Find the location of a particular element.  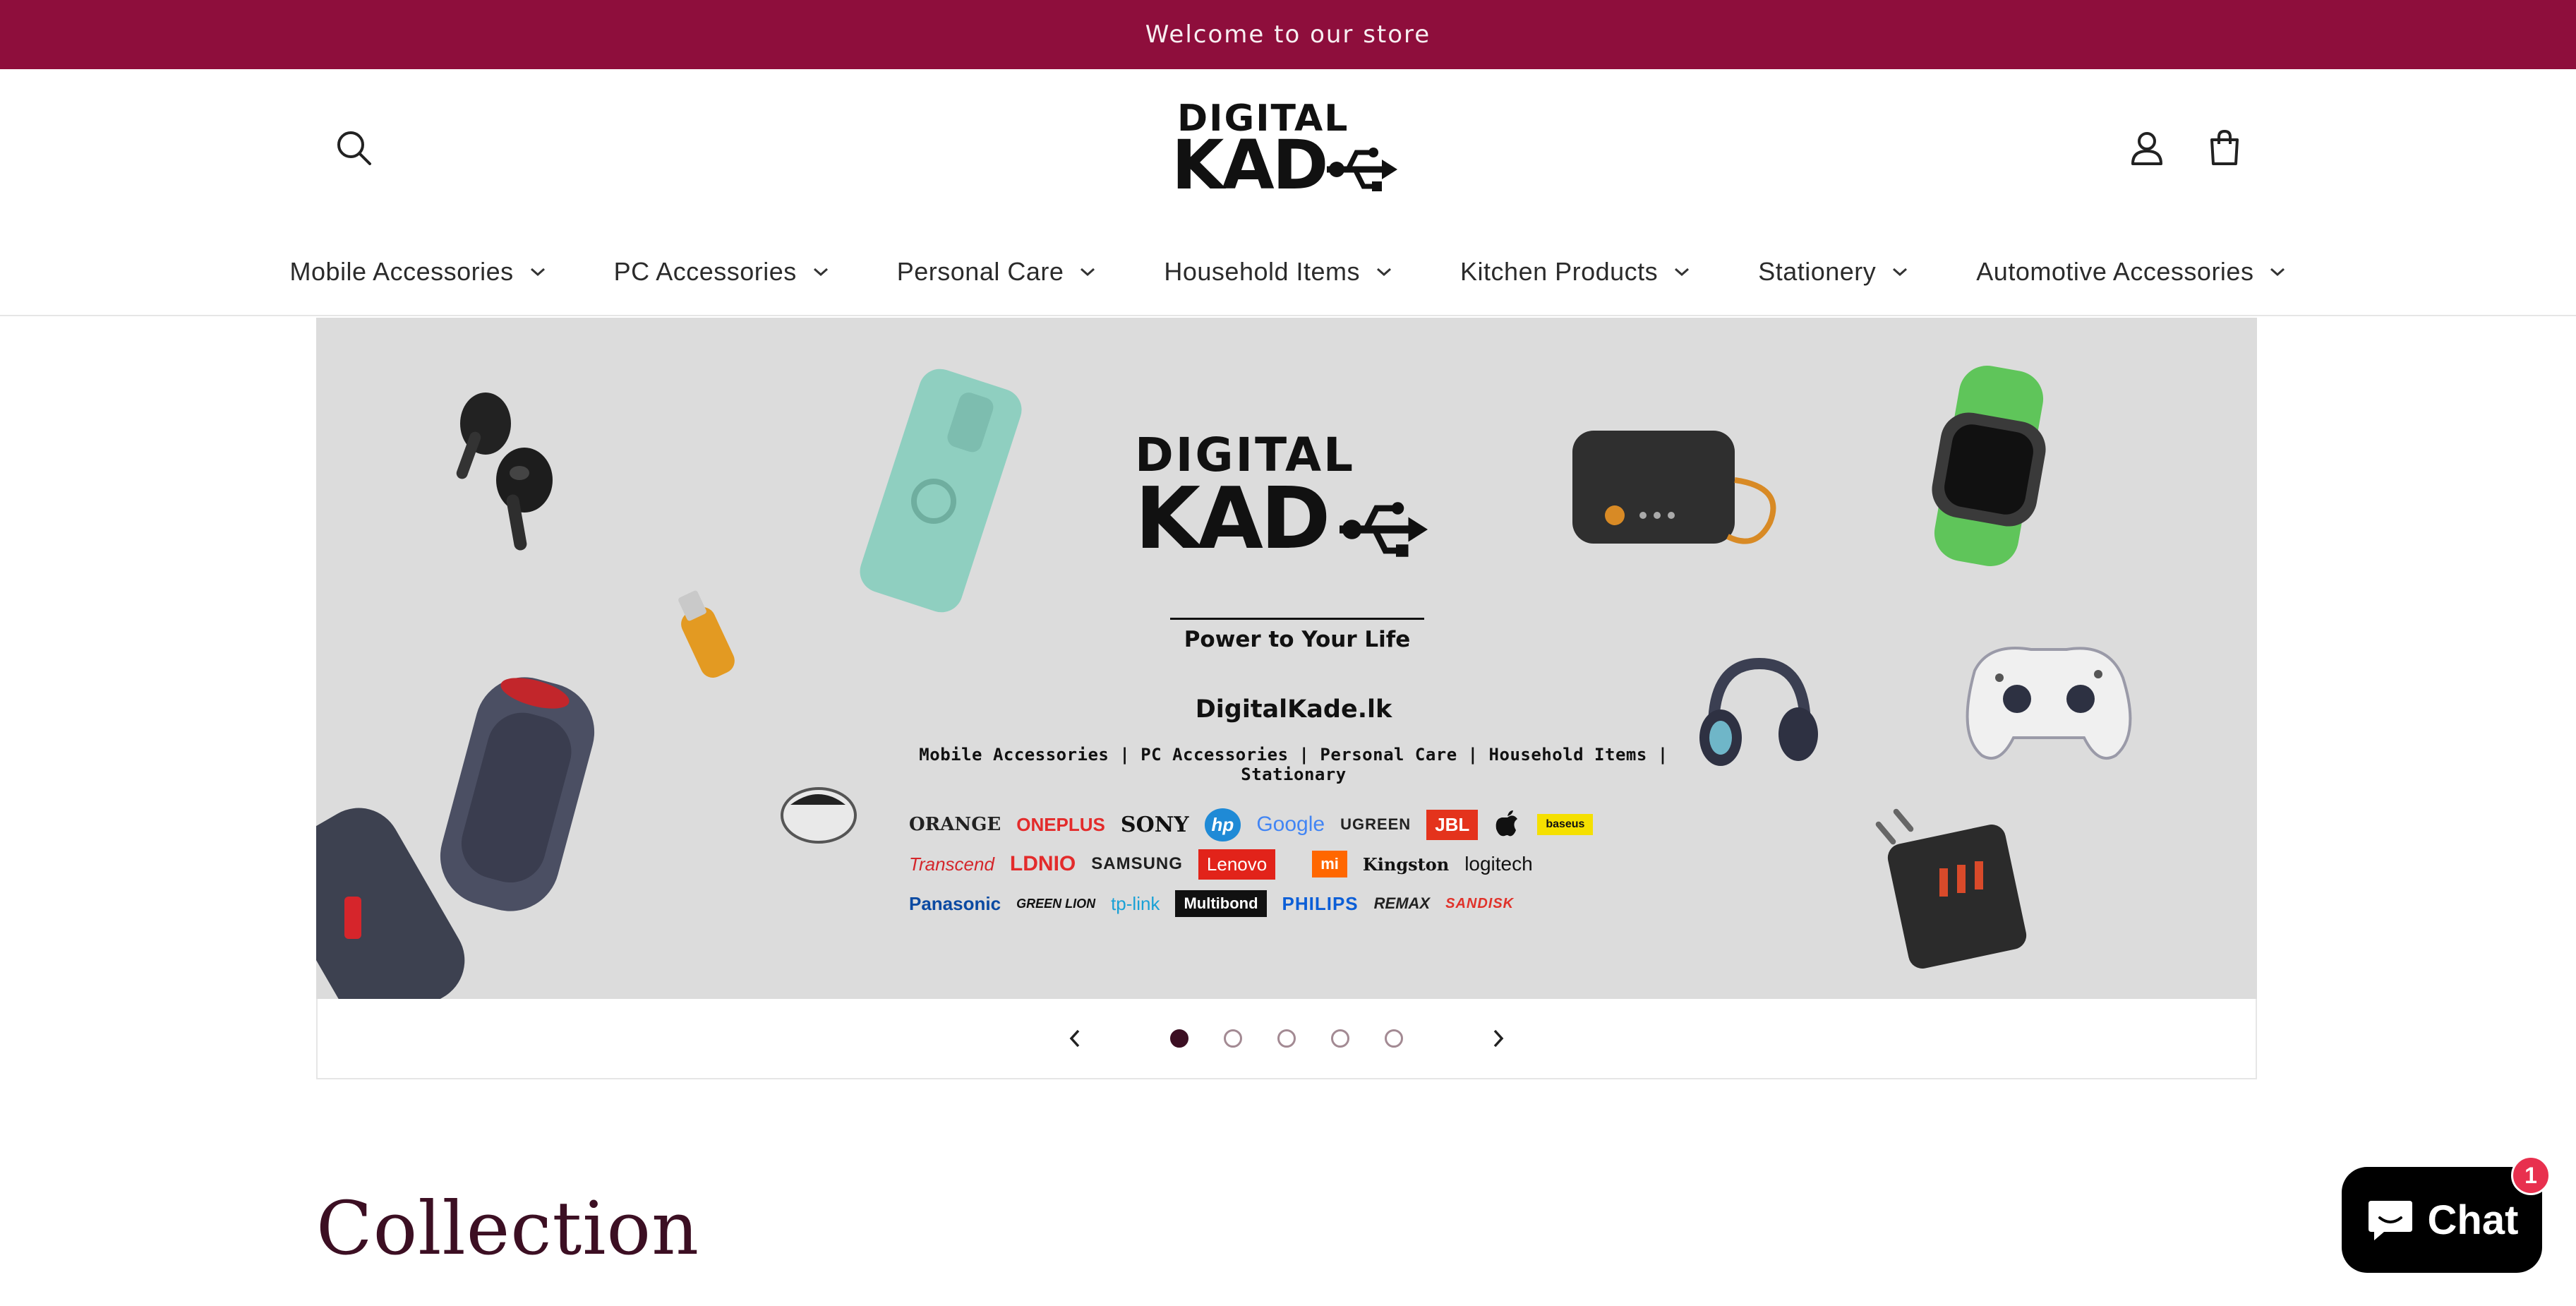

nav-item-label: Personal Care is located at coordinates (980, 271).